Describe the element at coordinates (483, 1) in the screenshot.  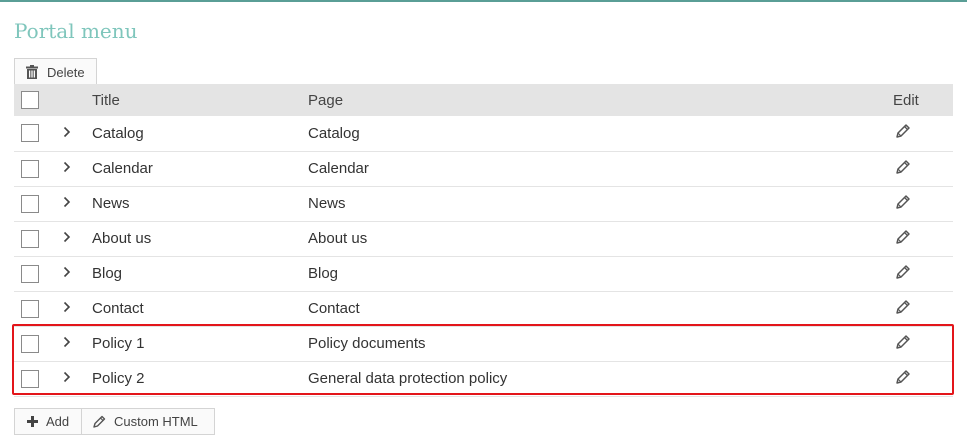
I see `top-border` at that location.